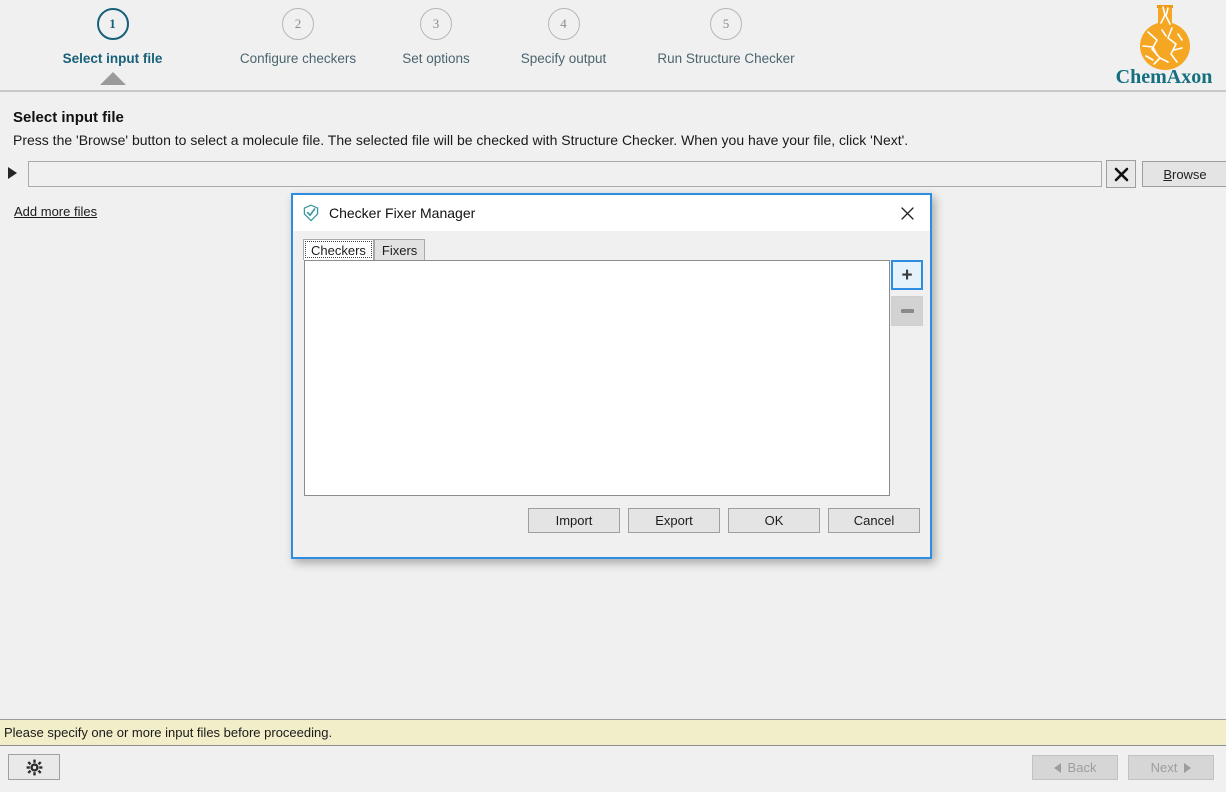  I want to click on dialog-button-bar: Import Export OK Cancel, so click(611, 520).